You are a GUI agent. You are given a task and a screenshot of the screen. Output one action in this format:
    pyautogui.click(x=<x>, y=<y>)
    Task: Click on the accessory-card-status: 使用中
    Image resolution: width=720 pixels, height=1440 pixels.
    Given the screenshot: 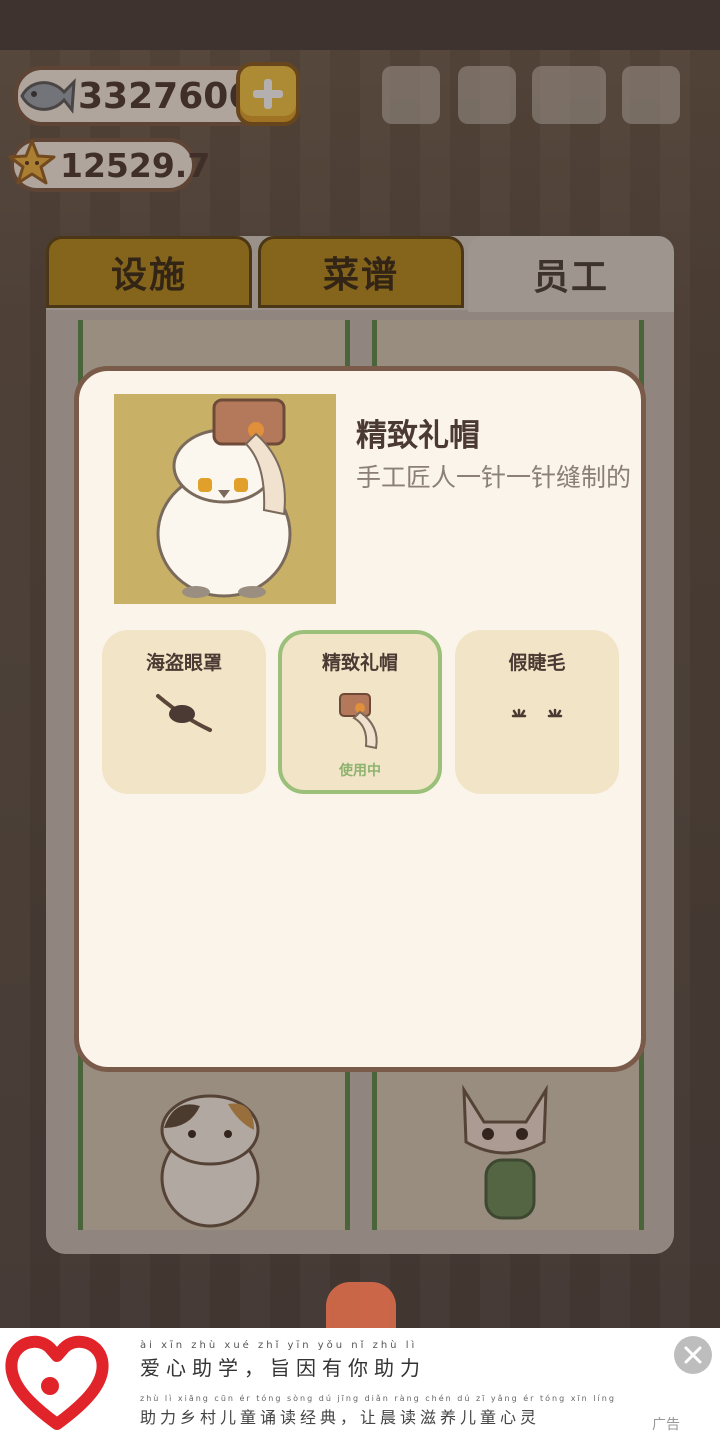 What is the action you would take?
    pyautogui.click(x=360, y=771)
    